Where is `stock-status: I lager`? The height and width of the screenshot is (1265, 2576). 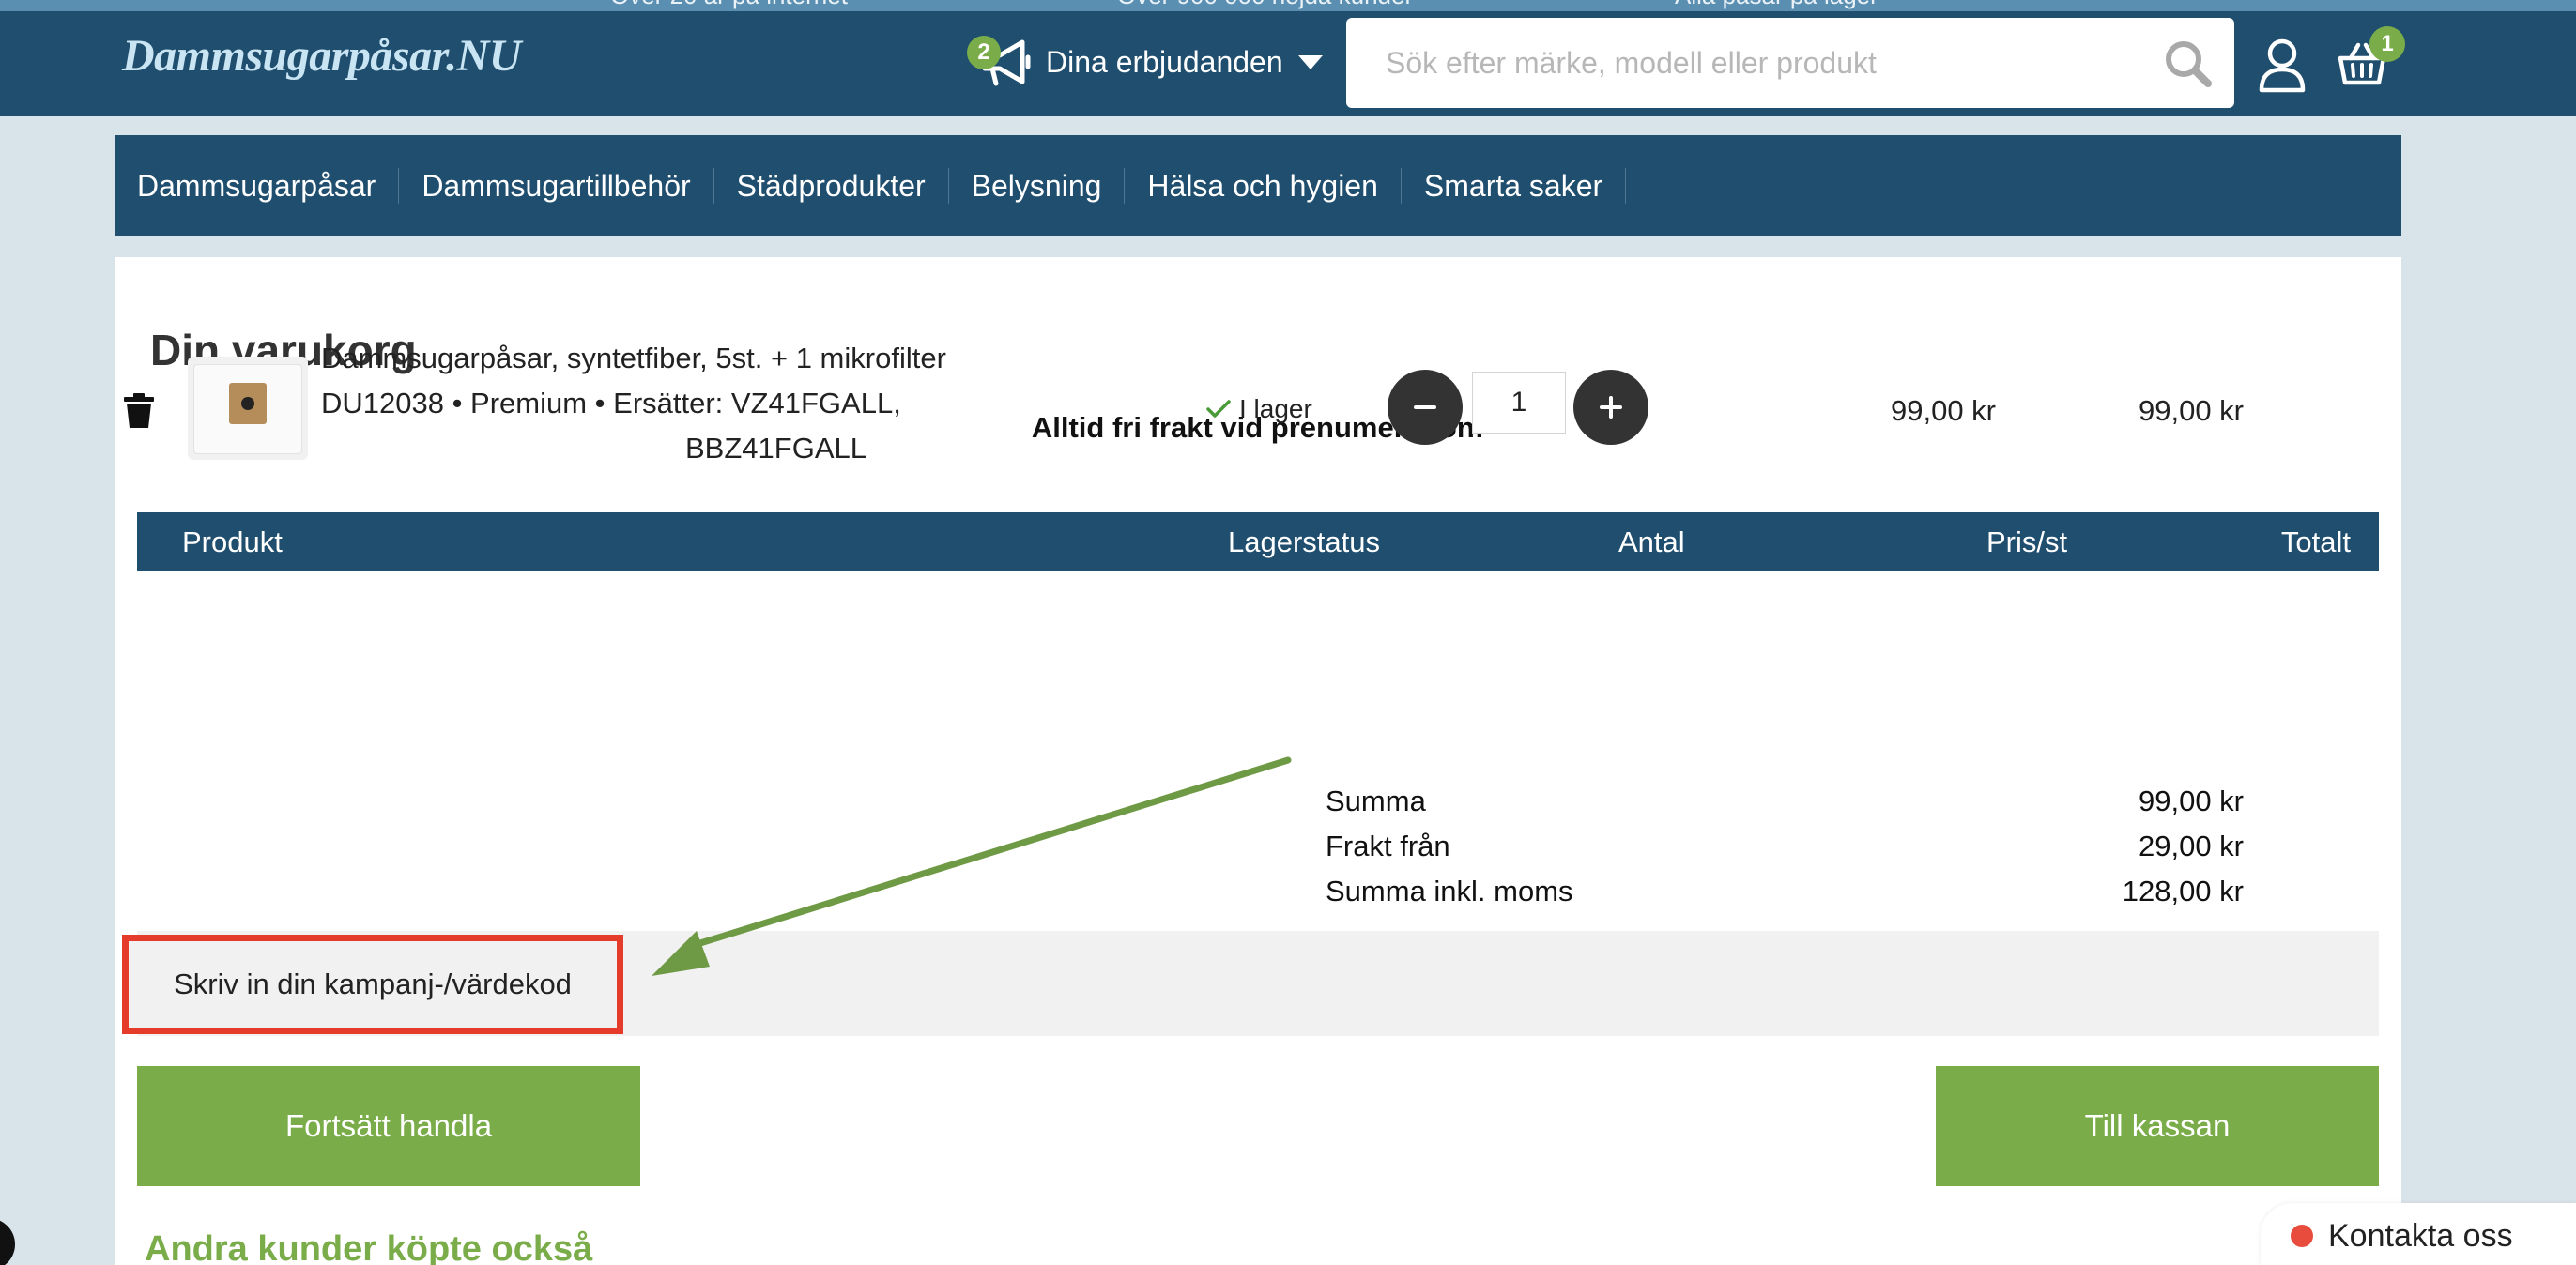
stock-status: I lager is located at coordinates (1258, 409).